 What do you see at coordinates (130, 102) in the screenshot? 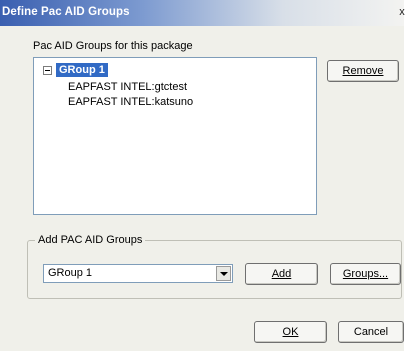
I see `tree-node-child: EAPFAST INTEL:katsuno` at bounding box center [130, 102].